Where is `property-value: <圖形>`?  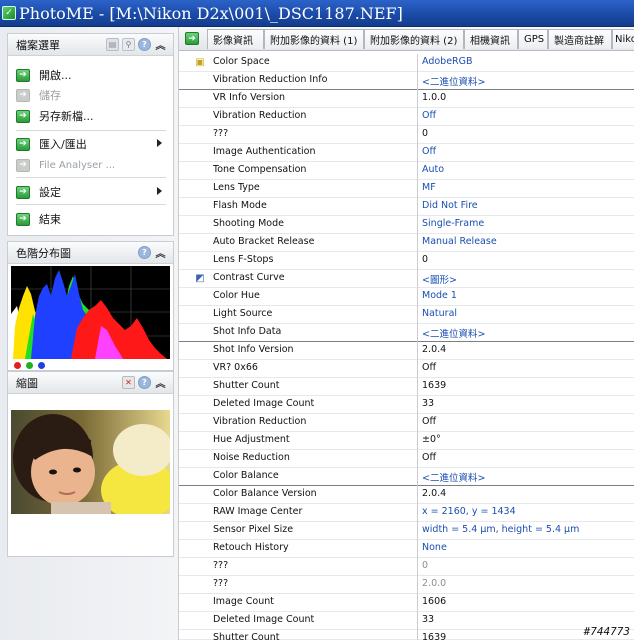
property-value: <圖形> is located at coordinates (439, 280).